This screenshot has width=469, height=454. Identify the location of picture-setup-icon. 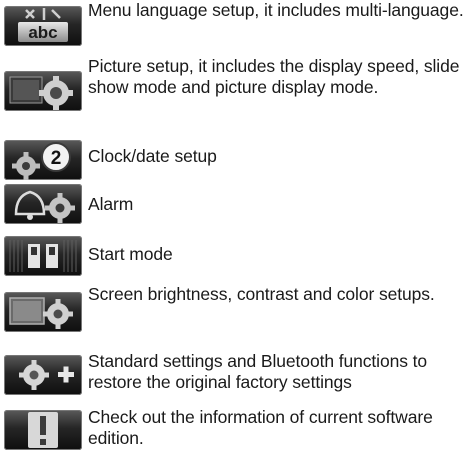
(43, 91).